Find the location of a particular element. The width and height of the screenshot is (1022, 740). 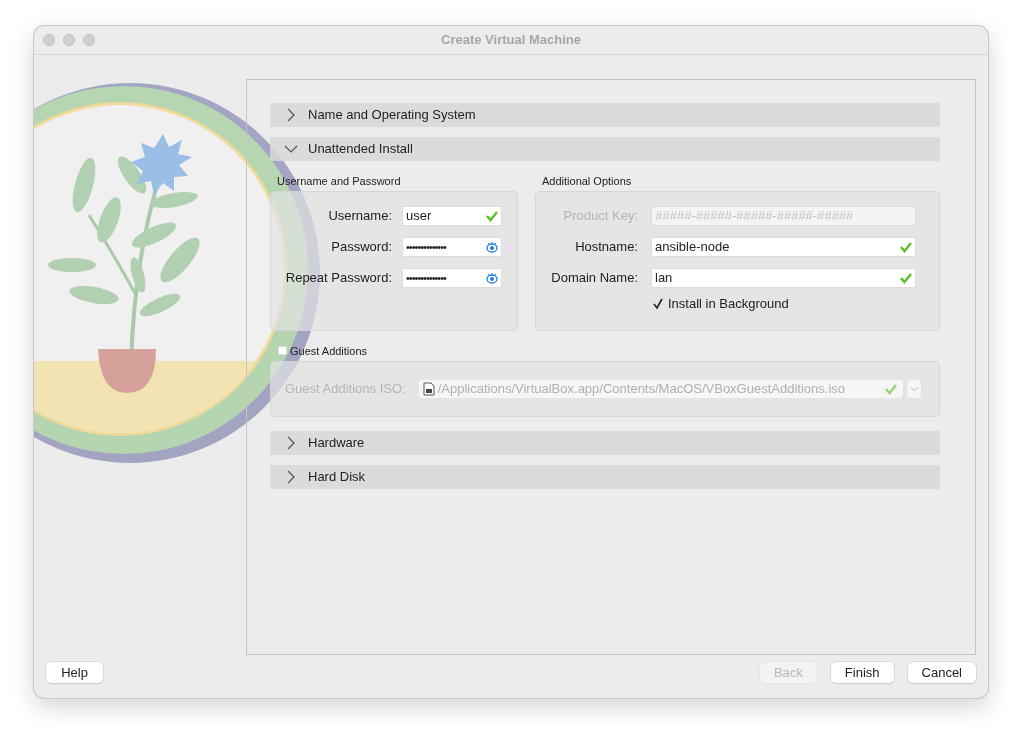

section-header: Name and Operating System is located at coordinates (605, 114).